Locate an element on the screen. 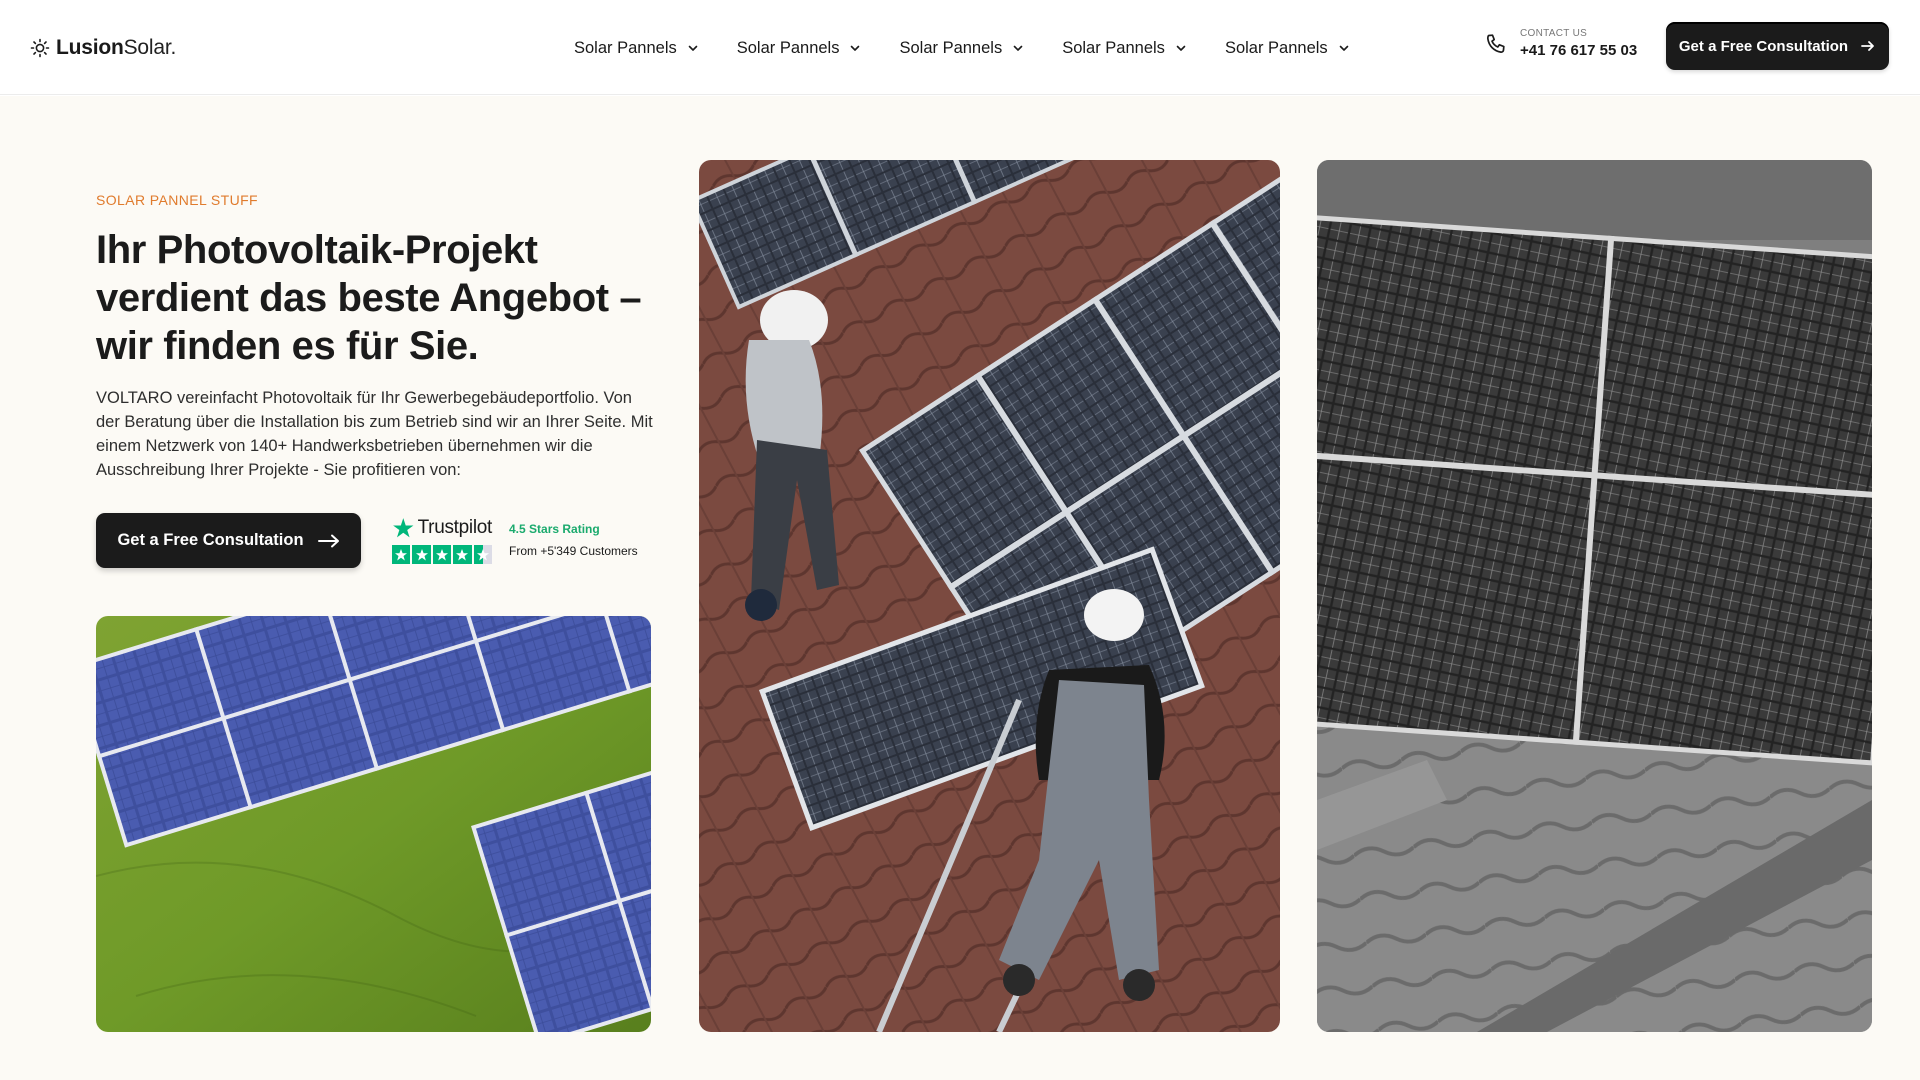 Image resolution: width=1920 pixels, height=1080 pixels. phone-icon is located at coordinates (1495, 43).